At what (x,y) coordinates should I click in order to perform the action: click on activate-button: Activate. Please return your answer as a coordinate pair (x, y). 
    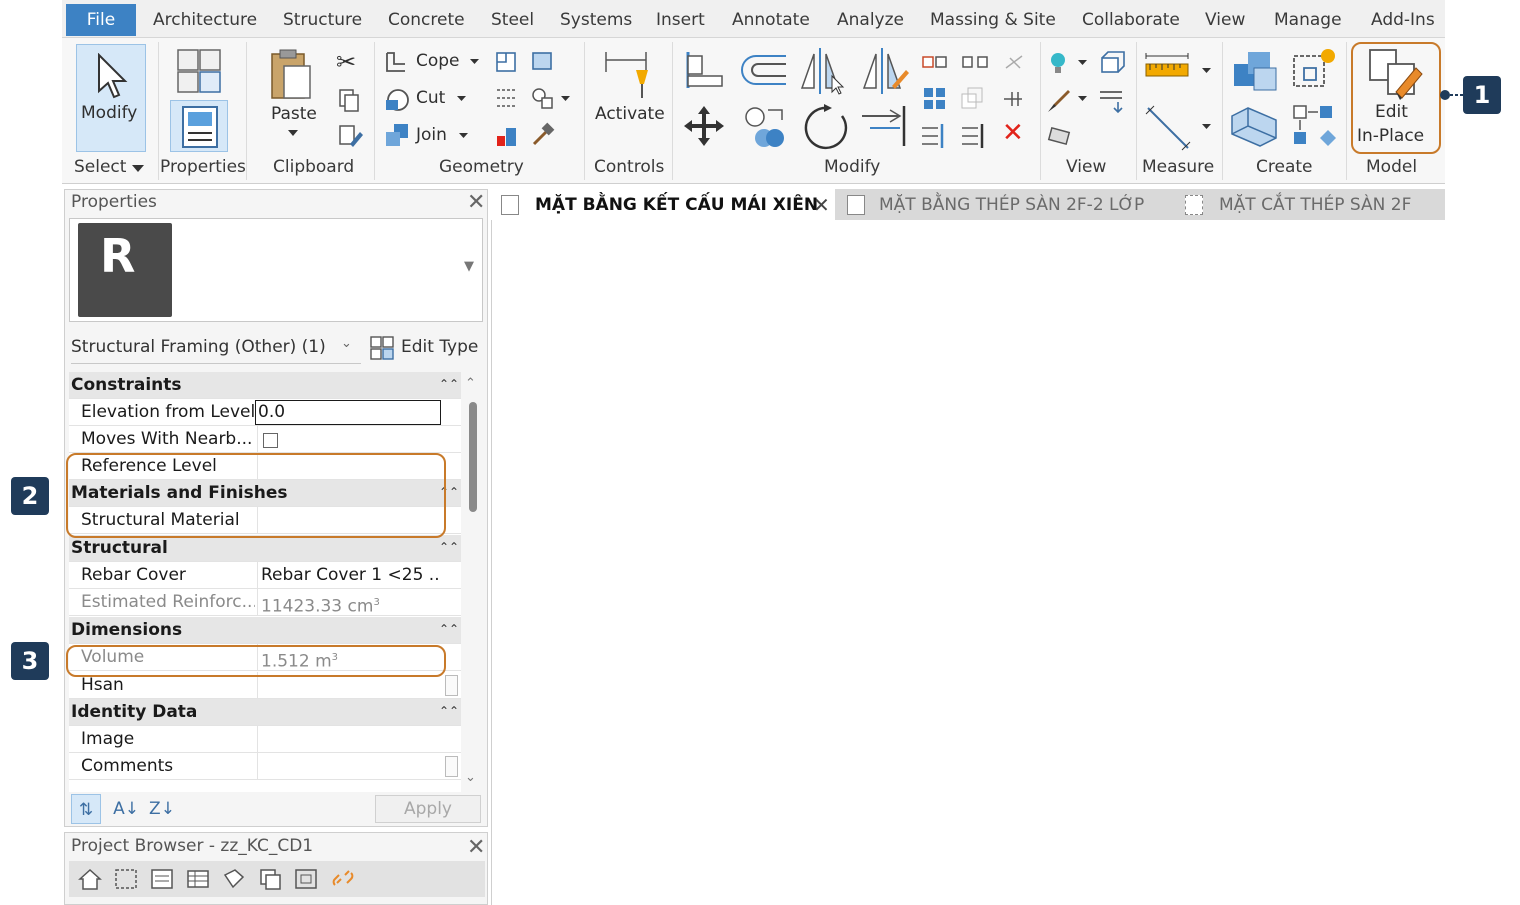
    Looking at the image, I should click on (630, 114).